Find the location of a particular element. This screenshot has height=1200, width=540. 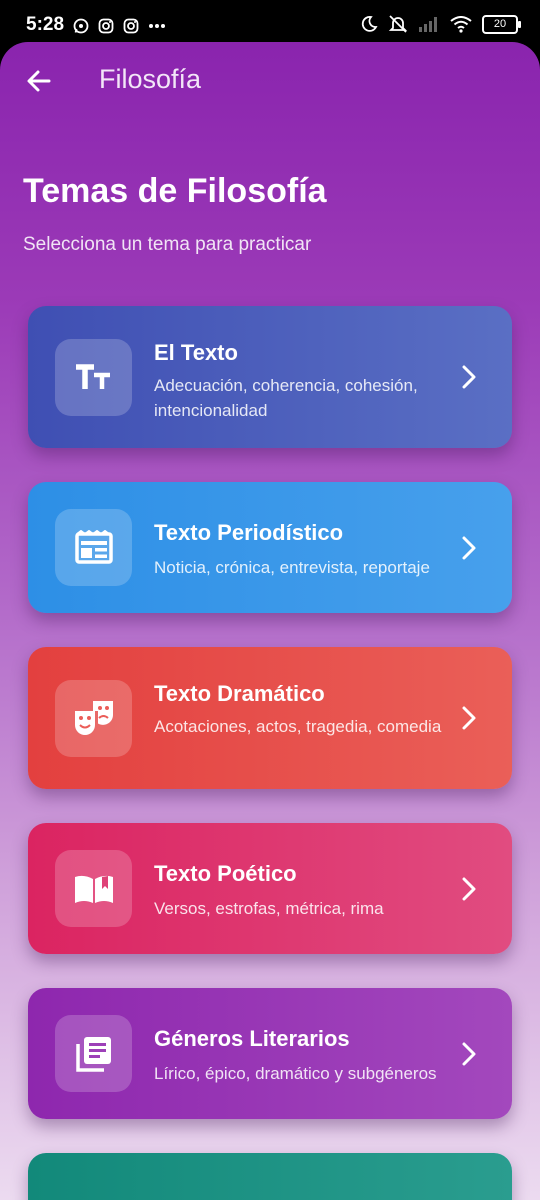

topic-title: Géneros Literarios is located at coordinates (252, 1038).